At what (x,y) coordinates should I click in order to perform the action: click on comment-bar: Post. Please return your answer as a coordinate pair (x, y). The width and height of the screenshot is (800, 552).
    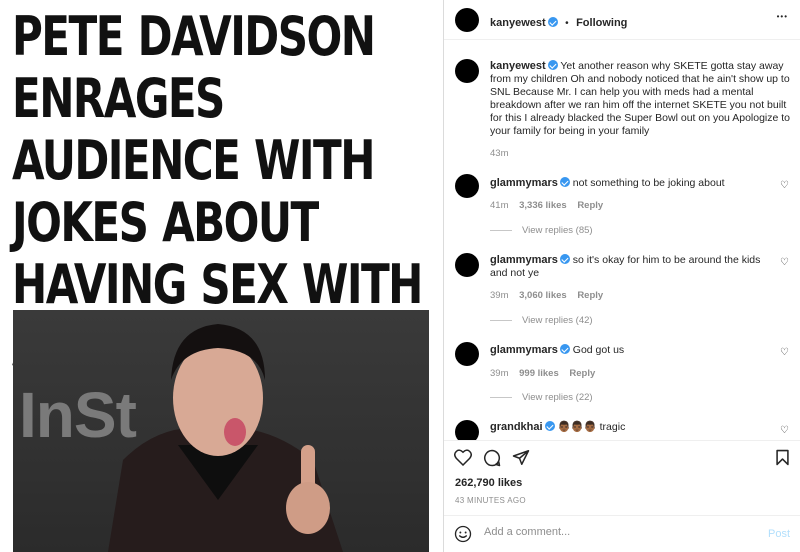
    Looking at the image, I should click on (622, 533).